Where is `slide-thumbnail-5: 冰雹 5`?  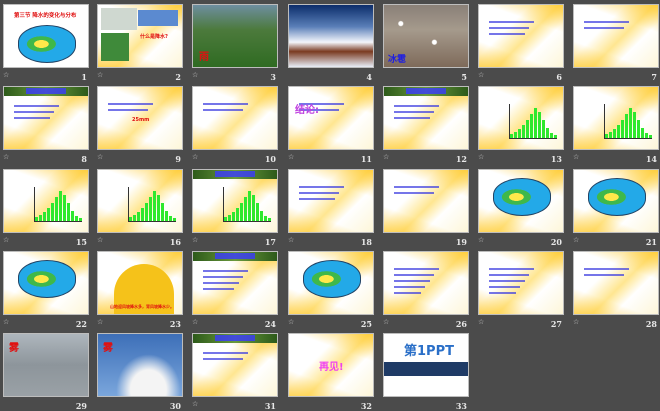 slide-thumbnail-5: 冰雹 5 is located at coordinates (426, 43).